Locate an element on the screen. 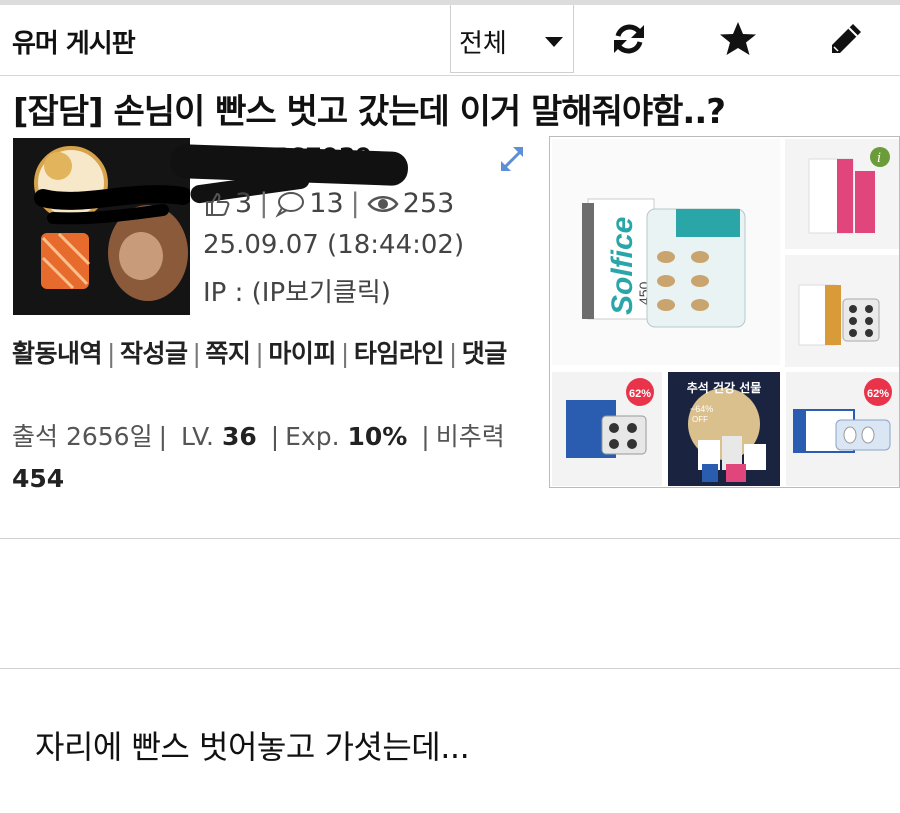 This screenshot has width=900, height=813. author-avatar is located at coordinates (101, 226).